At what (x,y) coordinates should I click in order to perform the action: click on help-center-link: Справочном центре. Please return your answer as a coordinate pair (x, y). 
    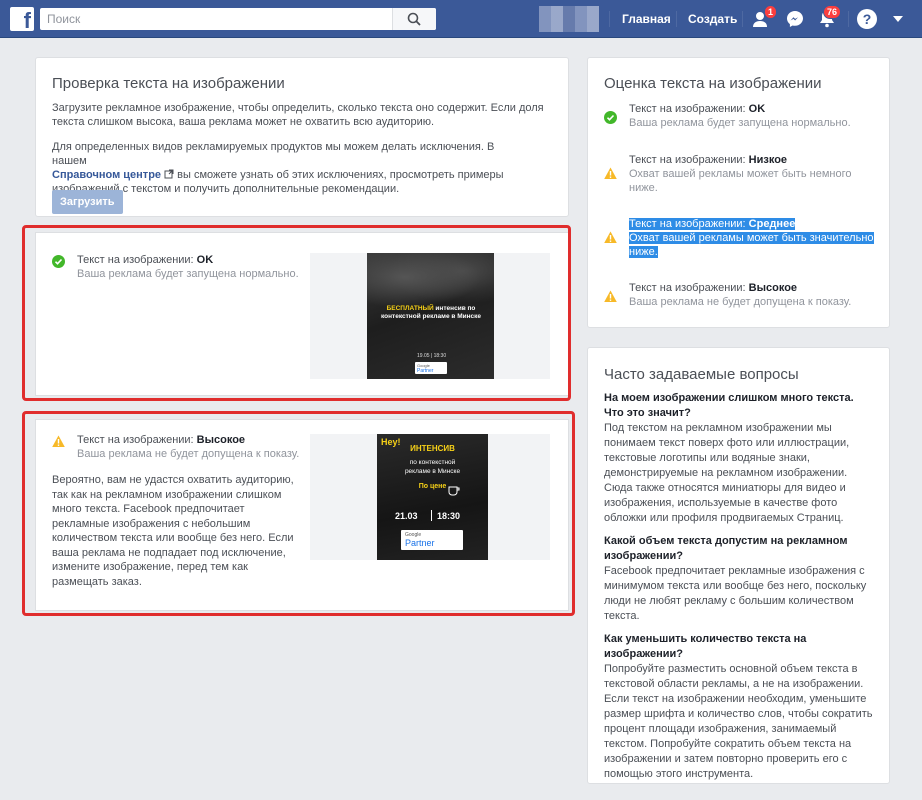
    Looking at the image, I should click on (106, 175).